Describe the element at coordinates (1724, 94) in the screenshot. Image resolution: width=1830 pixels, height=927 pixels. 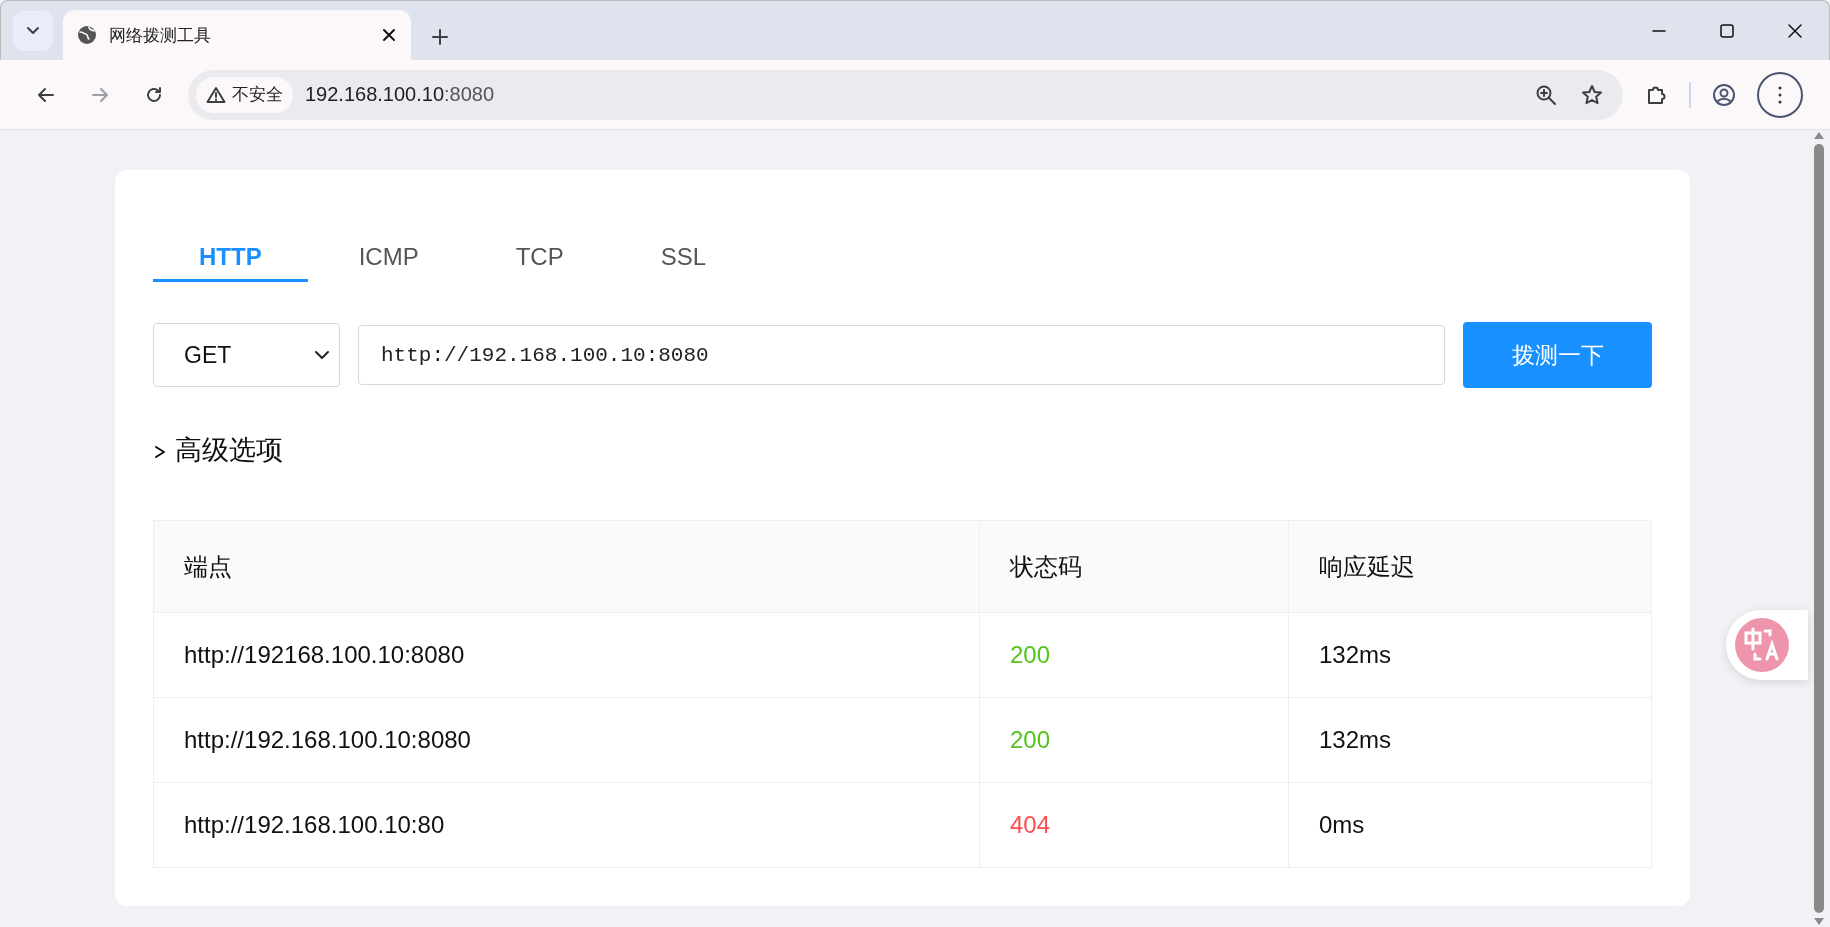
I see `profile-icon` at that location.